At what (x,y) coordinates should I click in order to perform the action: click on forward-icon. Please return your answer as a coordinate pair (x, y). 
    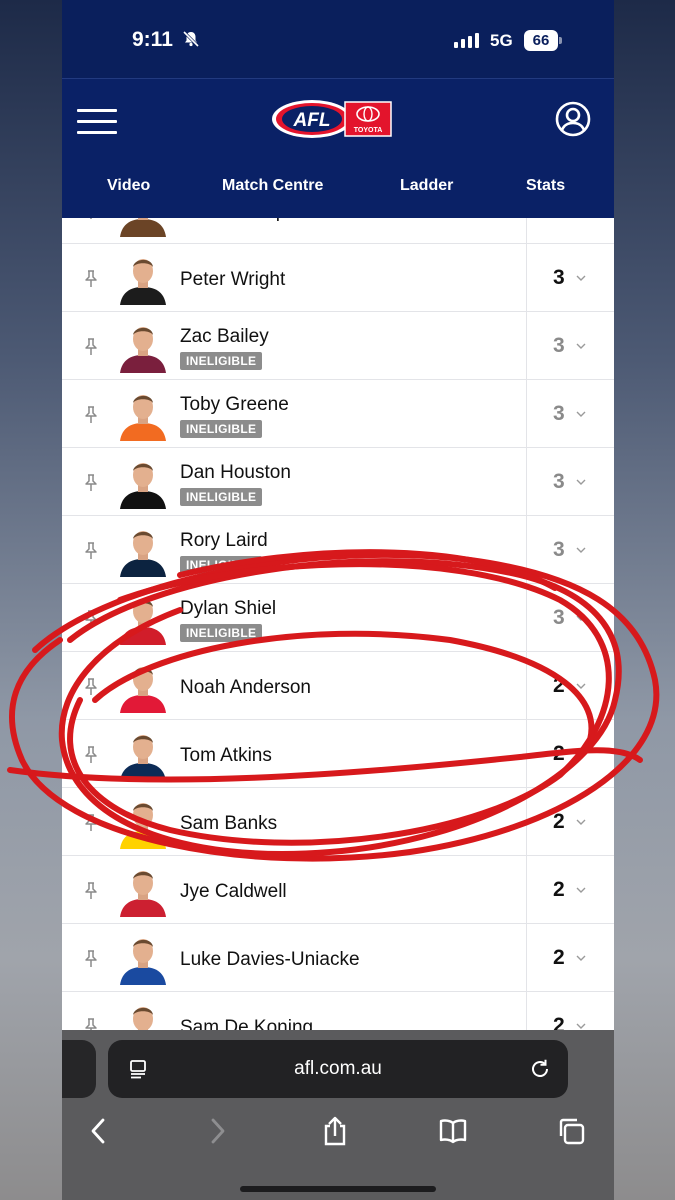
    Looking at the image, I should click on (217, 1131).